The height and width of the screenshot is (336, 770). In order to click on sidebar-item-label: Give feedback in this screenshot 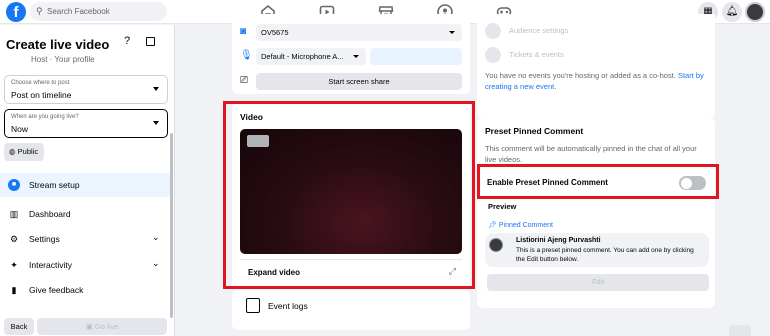, I will do `click(56, 290)`.